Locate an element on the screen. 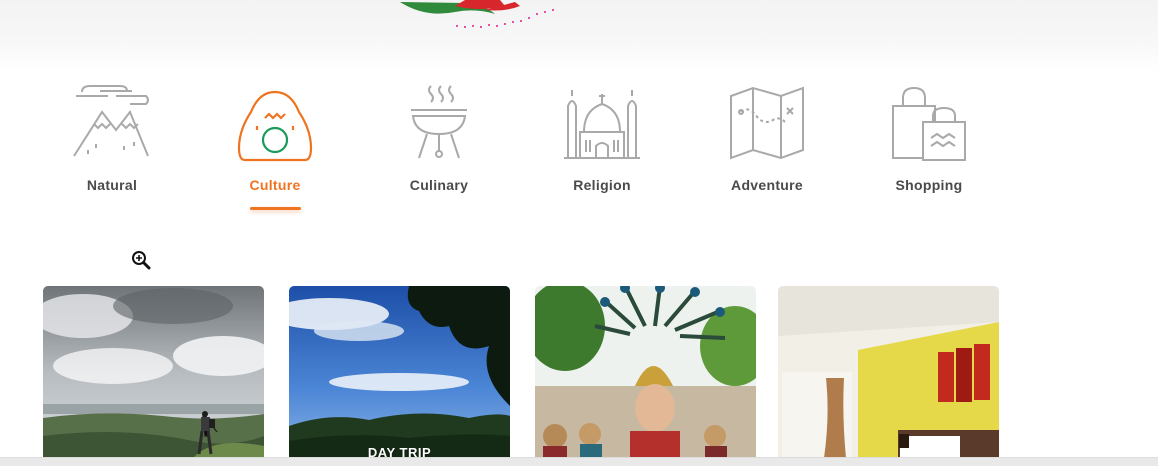 Image resolution: width=1158 pixels, height=466 pixels. tab-shopping: Shopping is located at coordinates (929, 149).